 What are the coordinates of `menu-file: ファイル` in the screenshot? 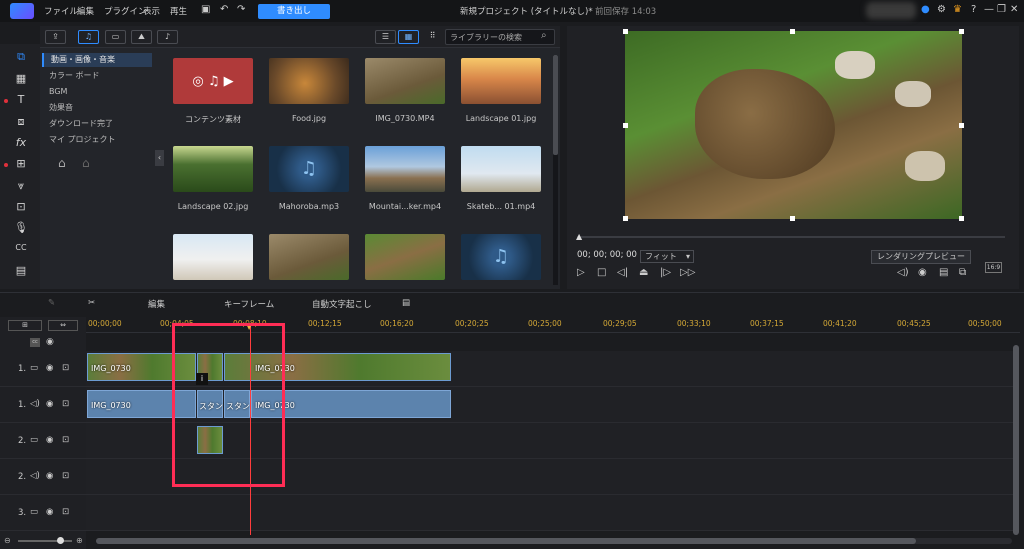 It's located at (61, 11).